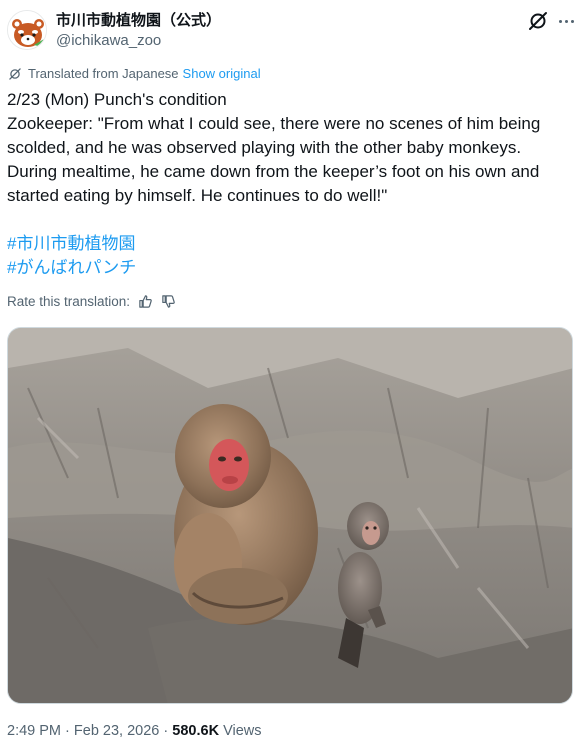 This screenshot has height=753, width=583. I want to click on thumbs-up-button, so click(145, 301).